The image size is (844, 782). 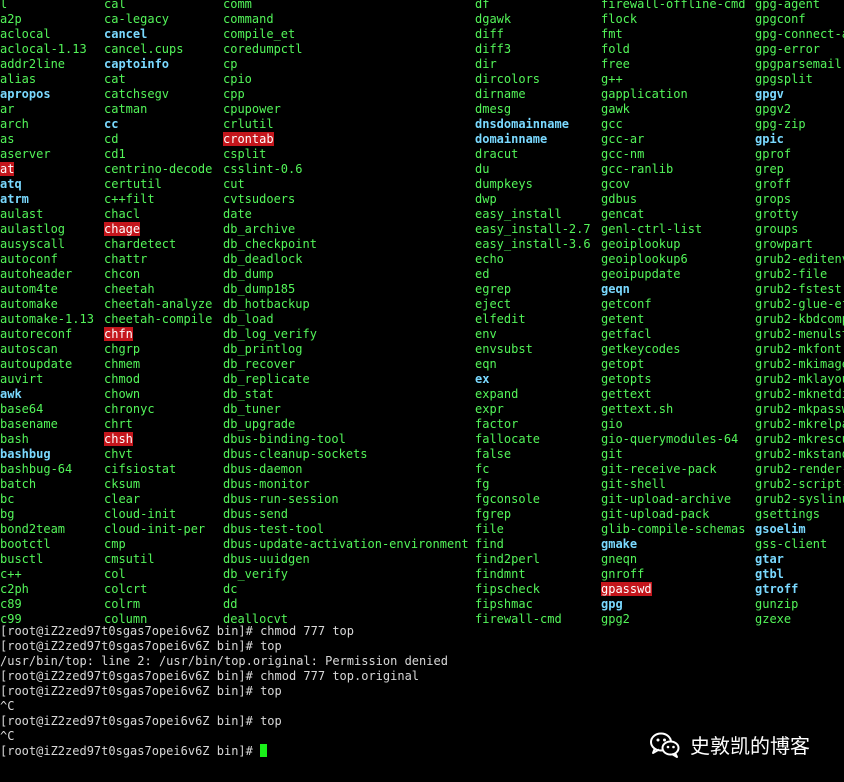 What do you see at coordinates (799, 499) in the screenshot?
I see `file-entry: grub2-syslinux2cfg` at bounding box center [799, 499].